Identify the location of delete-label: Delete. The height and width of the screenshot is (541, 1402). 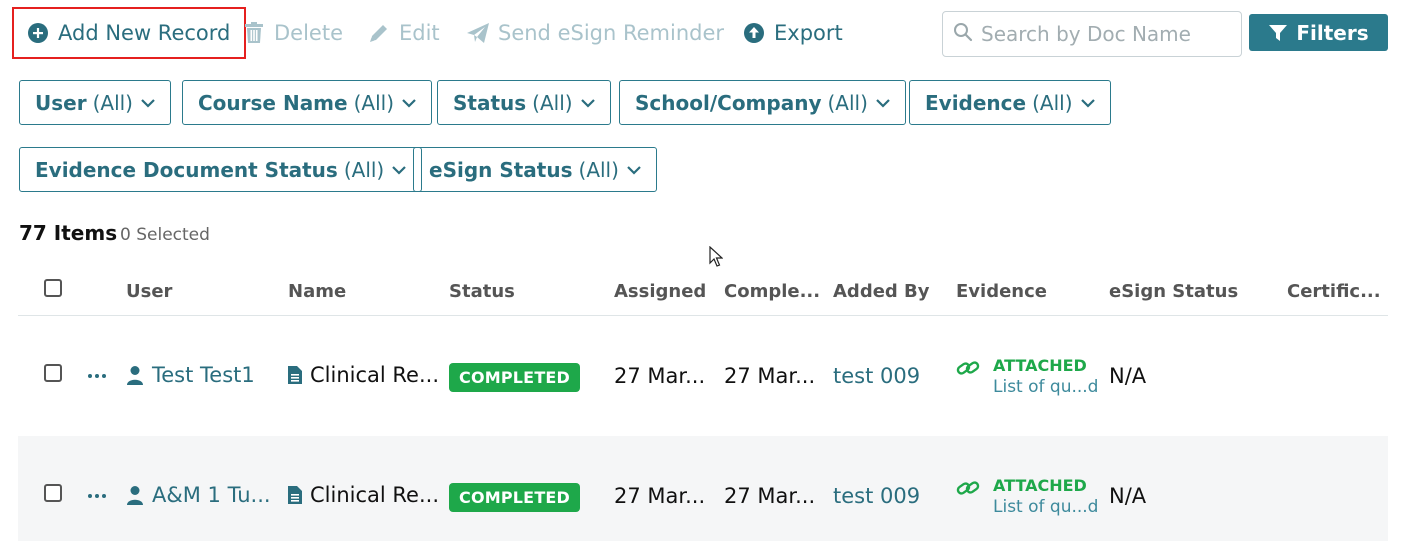
(308, 33).